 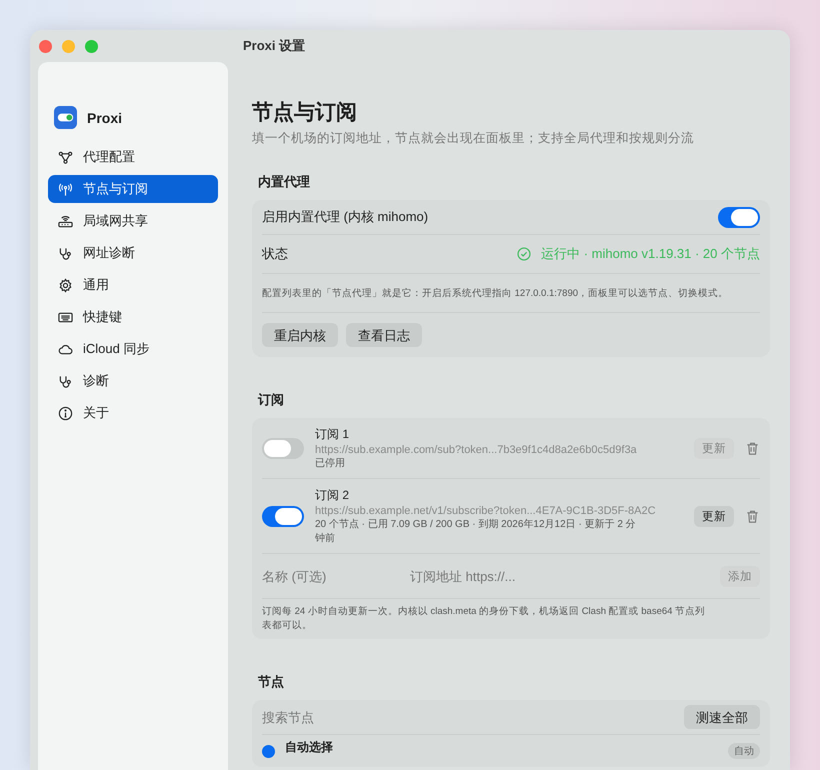 I want to click on node-tag: 自动, so click(x=744, y=751).